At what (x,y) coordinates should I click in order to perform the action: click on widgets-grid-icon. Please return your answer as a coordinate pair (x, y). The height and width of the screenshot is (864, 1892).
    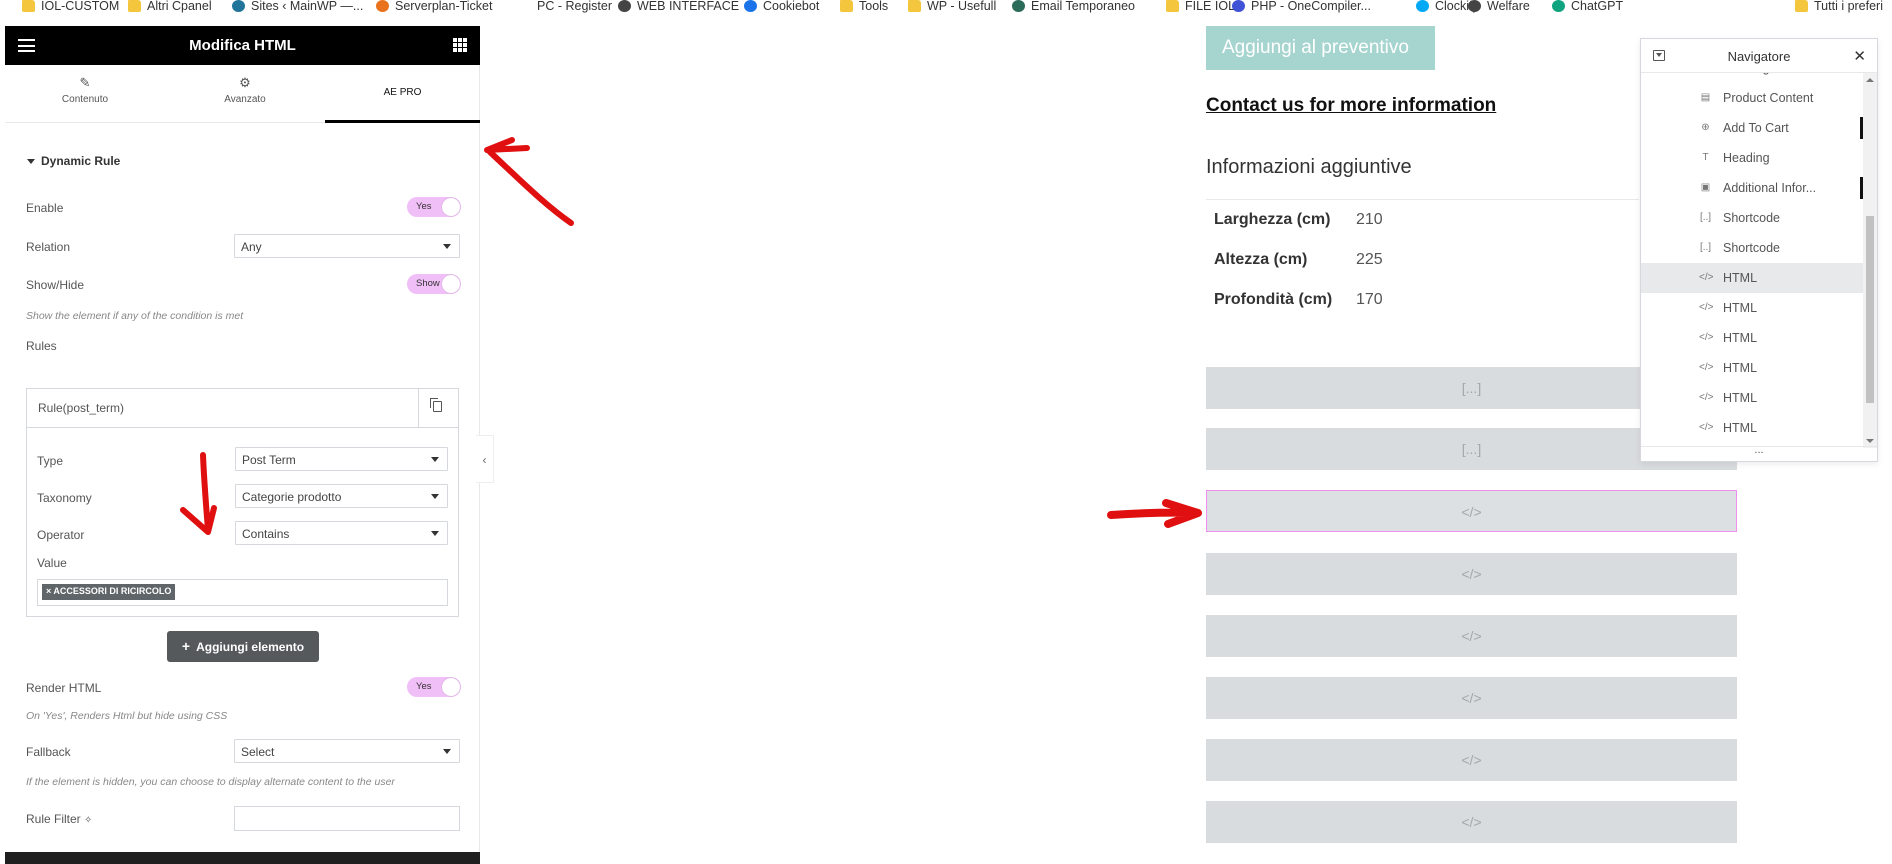
    Looking at the image, I should click on (460, 45).